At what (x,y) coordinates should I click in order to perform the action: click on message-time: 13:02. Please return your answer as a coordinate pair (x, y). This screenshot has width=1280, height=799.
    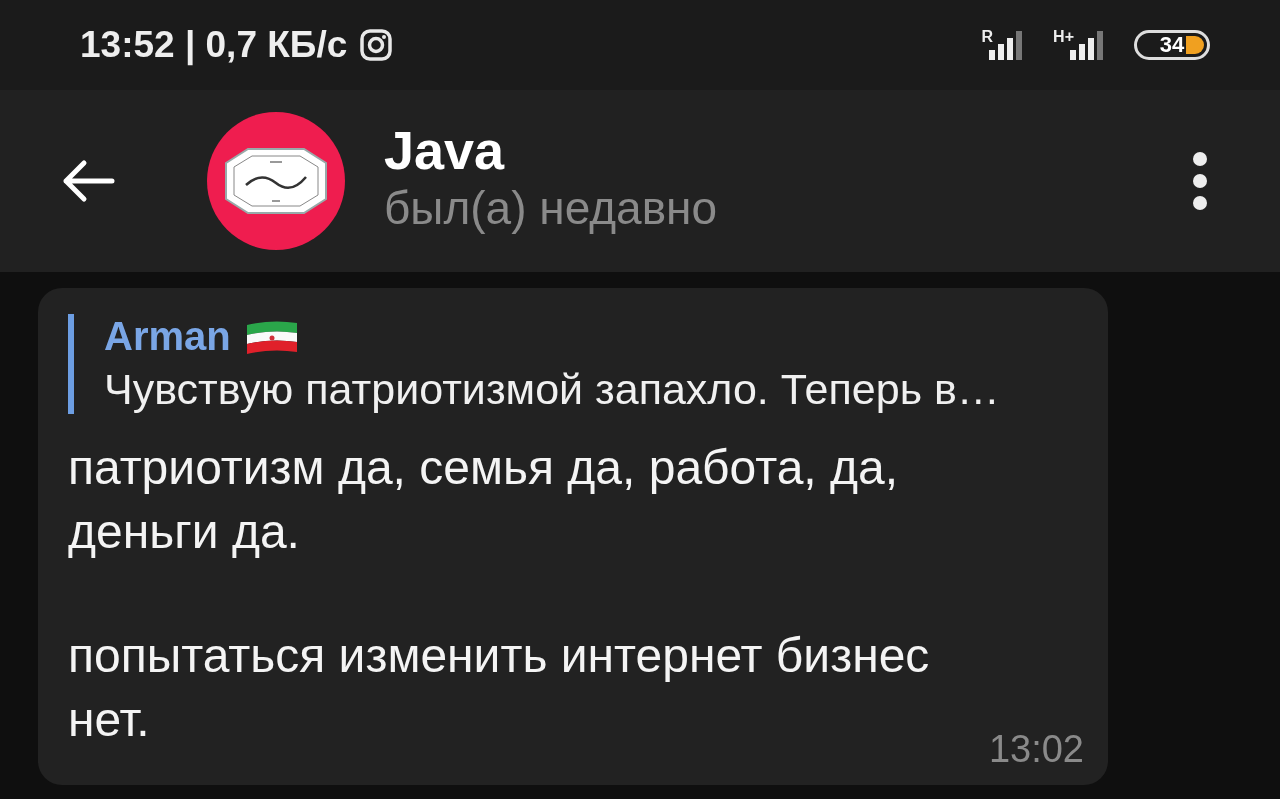
    Looking at the image, I should click on (1036, 749).